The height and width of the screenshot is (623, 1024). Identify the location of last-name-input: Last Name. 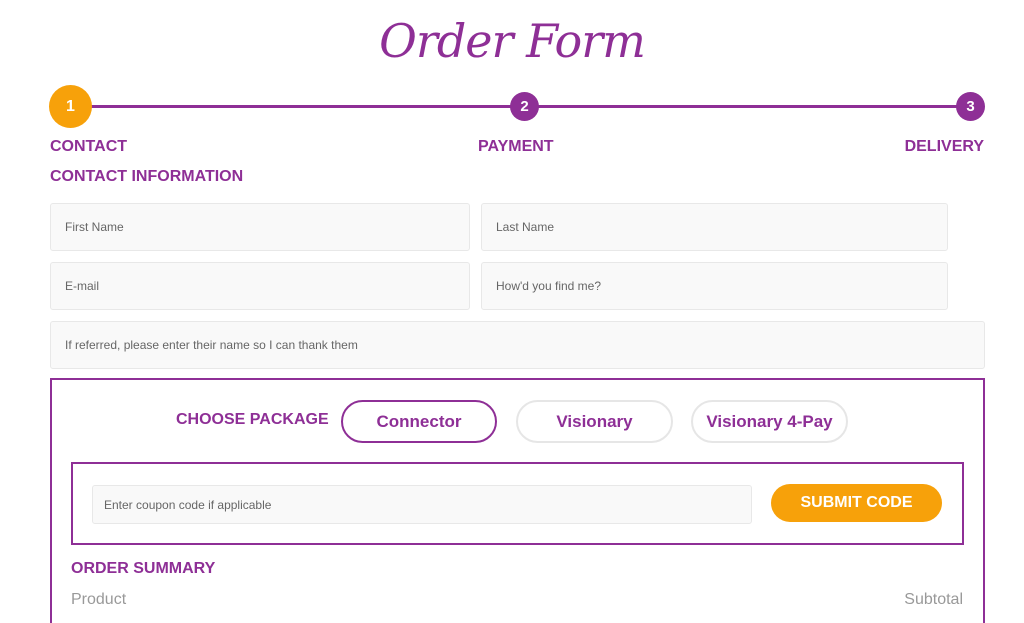
(714, 227).